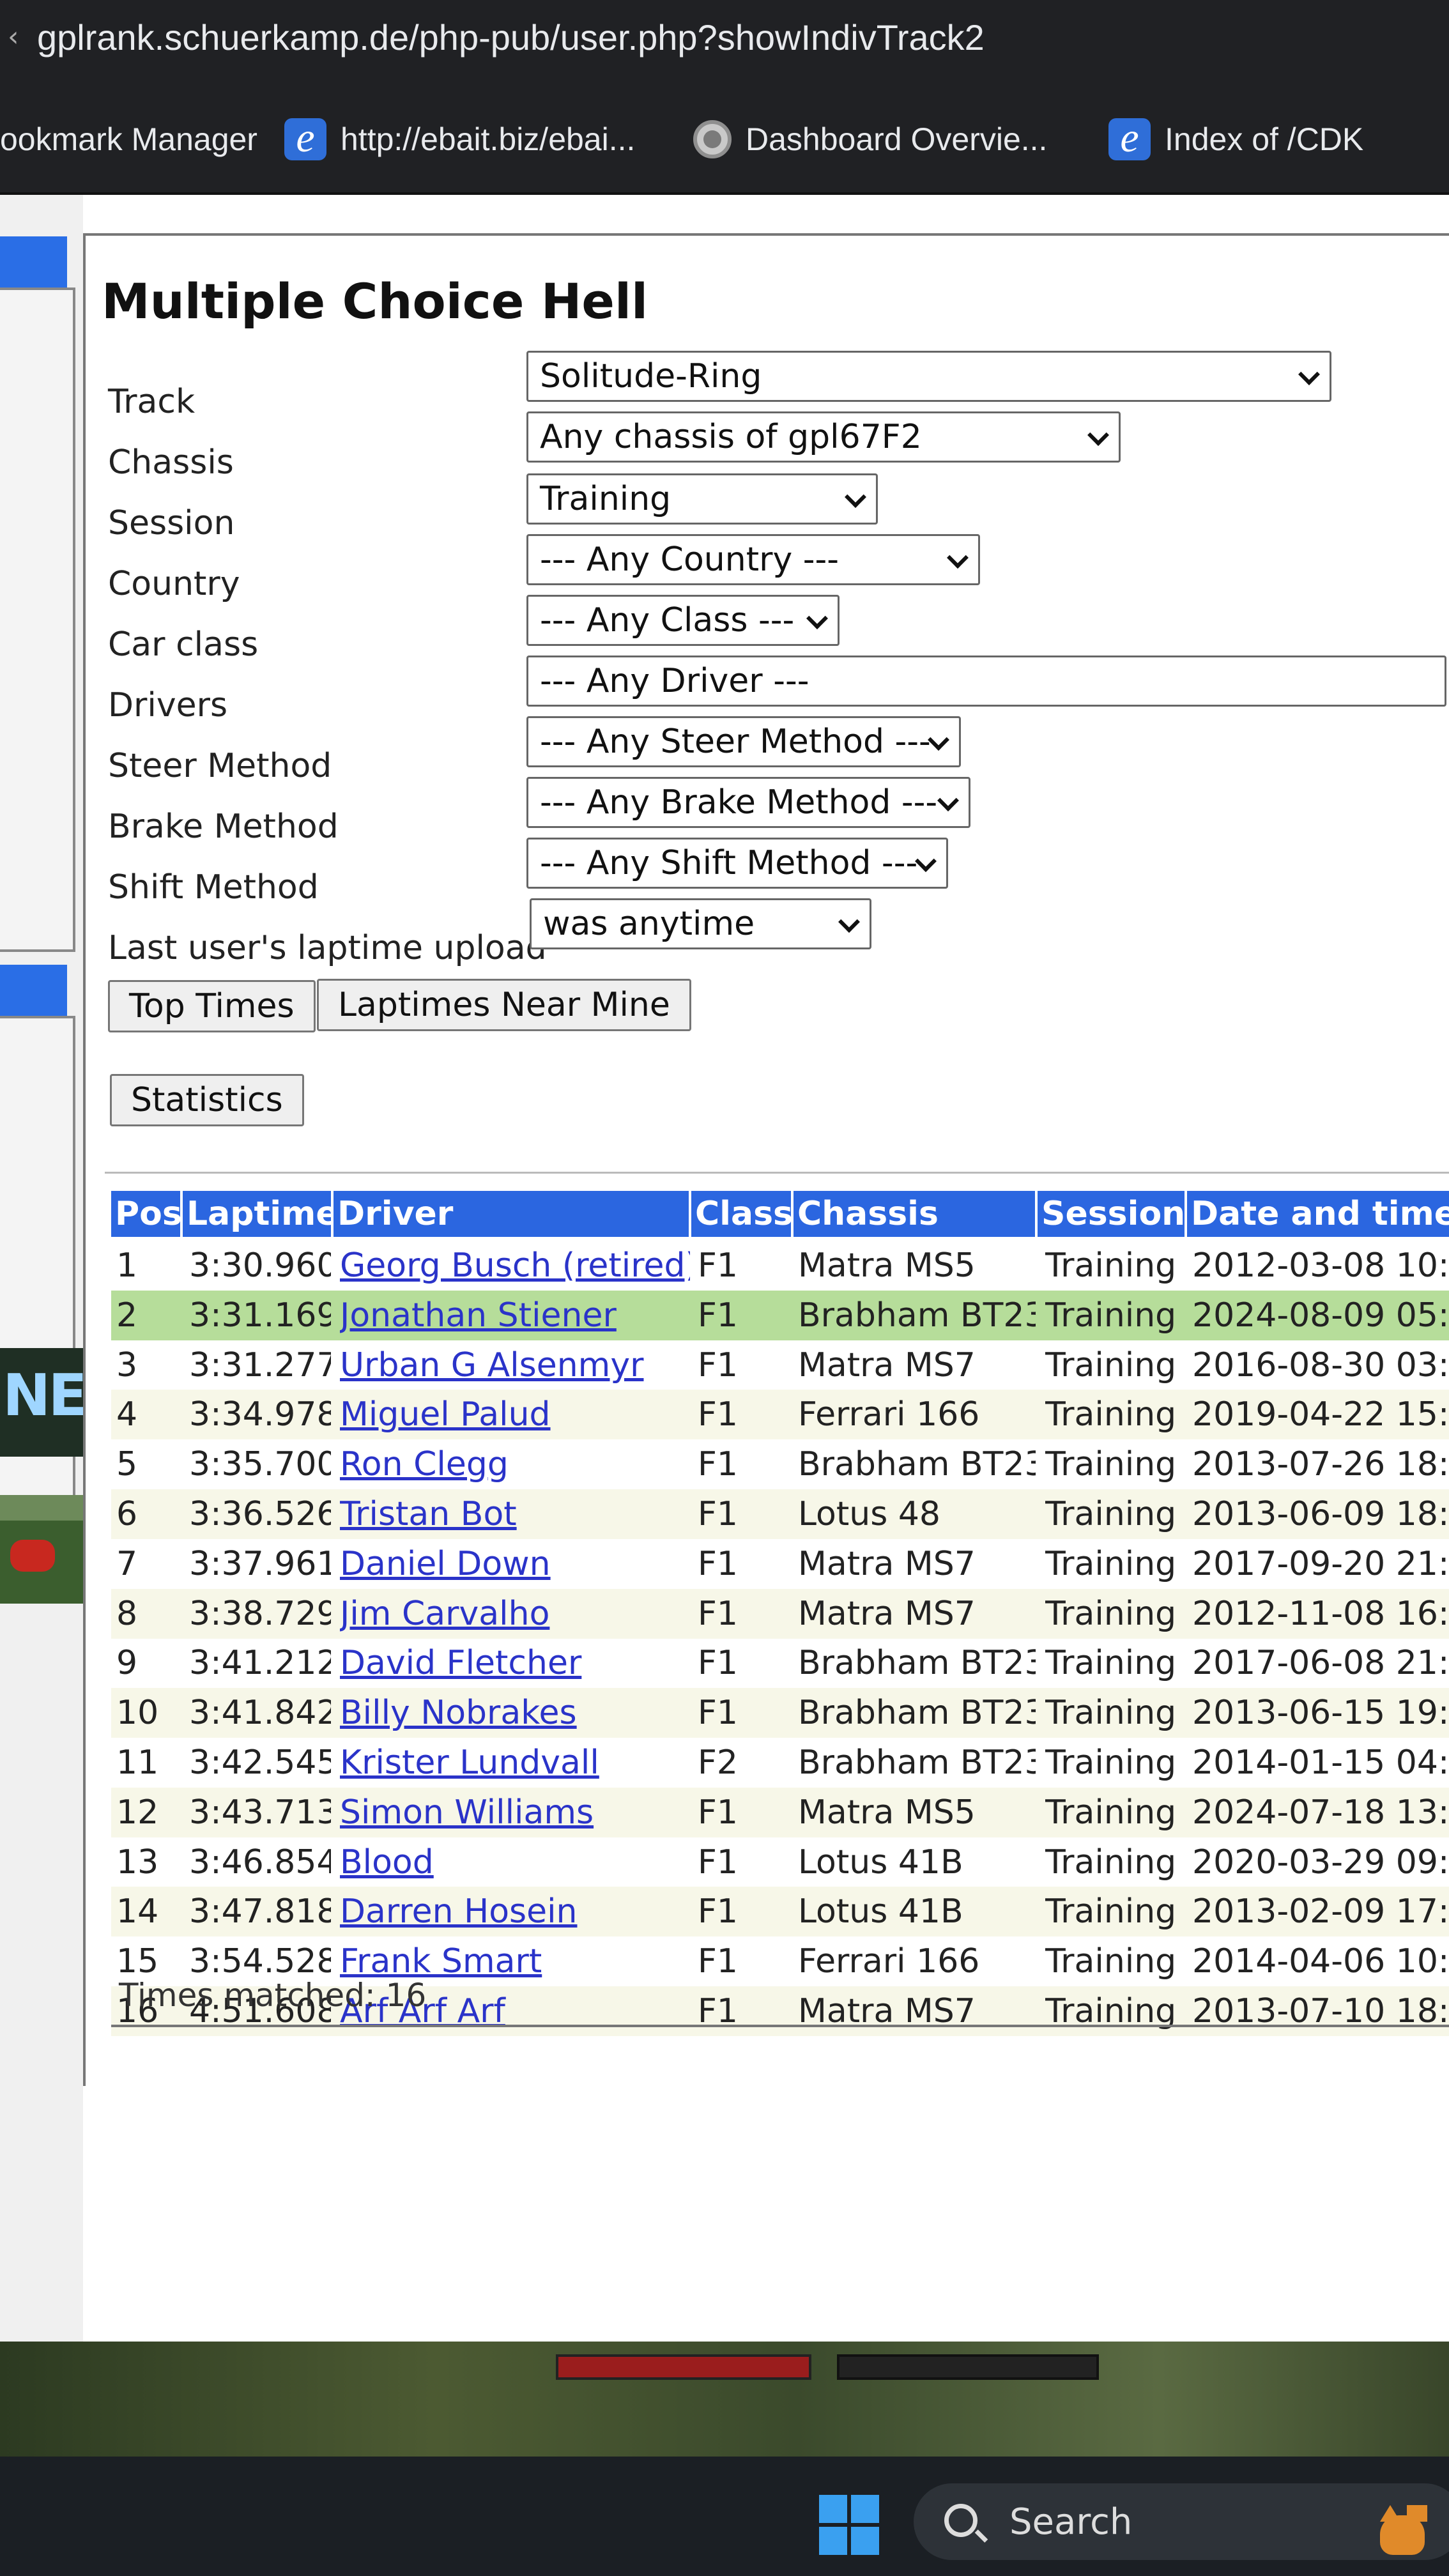 The height and width of the screenshot is (2576, 1449). I want to click on page-info-icon: ‹, so click(13, 36).